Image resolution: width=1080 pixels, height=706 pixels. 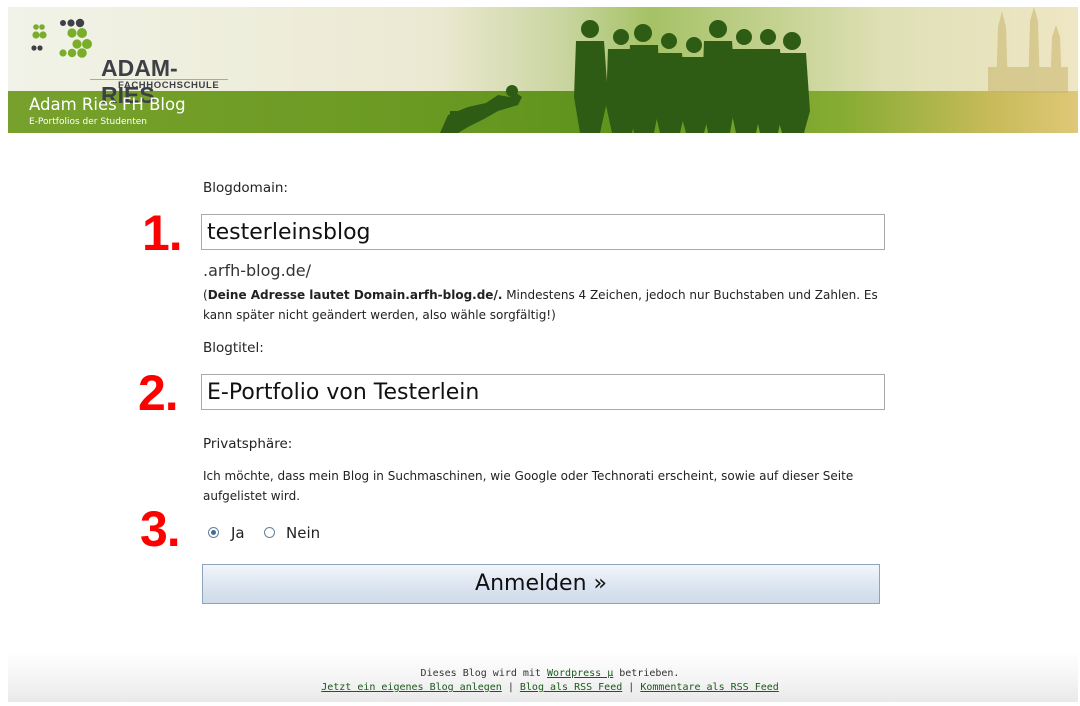 What do you see at coordinates (257, 270) in the screenshot?
I see `domain-suffix: .arfh-blog.de/` at bounding box center [257, 270].